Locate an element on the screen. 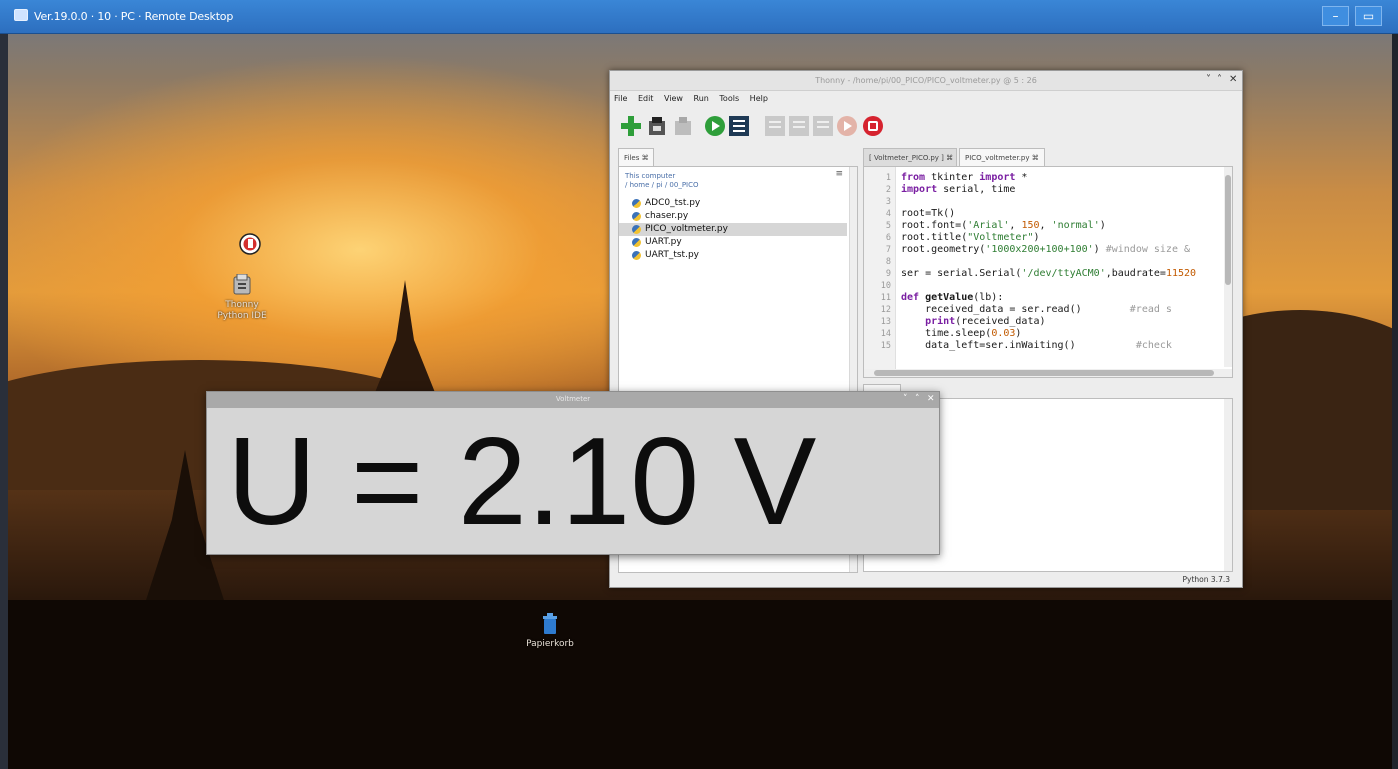 Image resolution: width=1398 pixels, height=769 pixels. menu-view: View is located at coordinates (673, 98).